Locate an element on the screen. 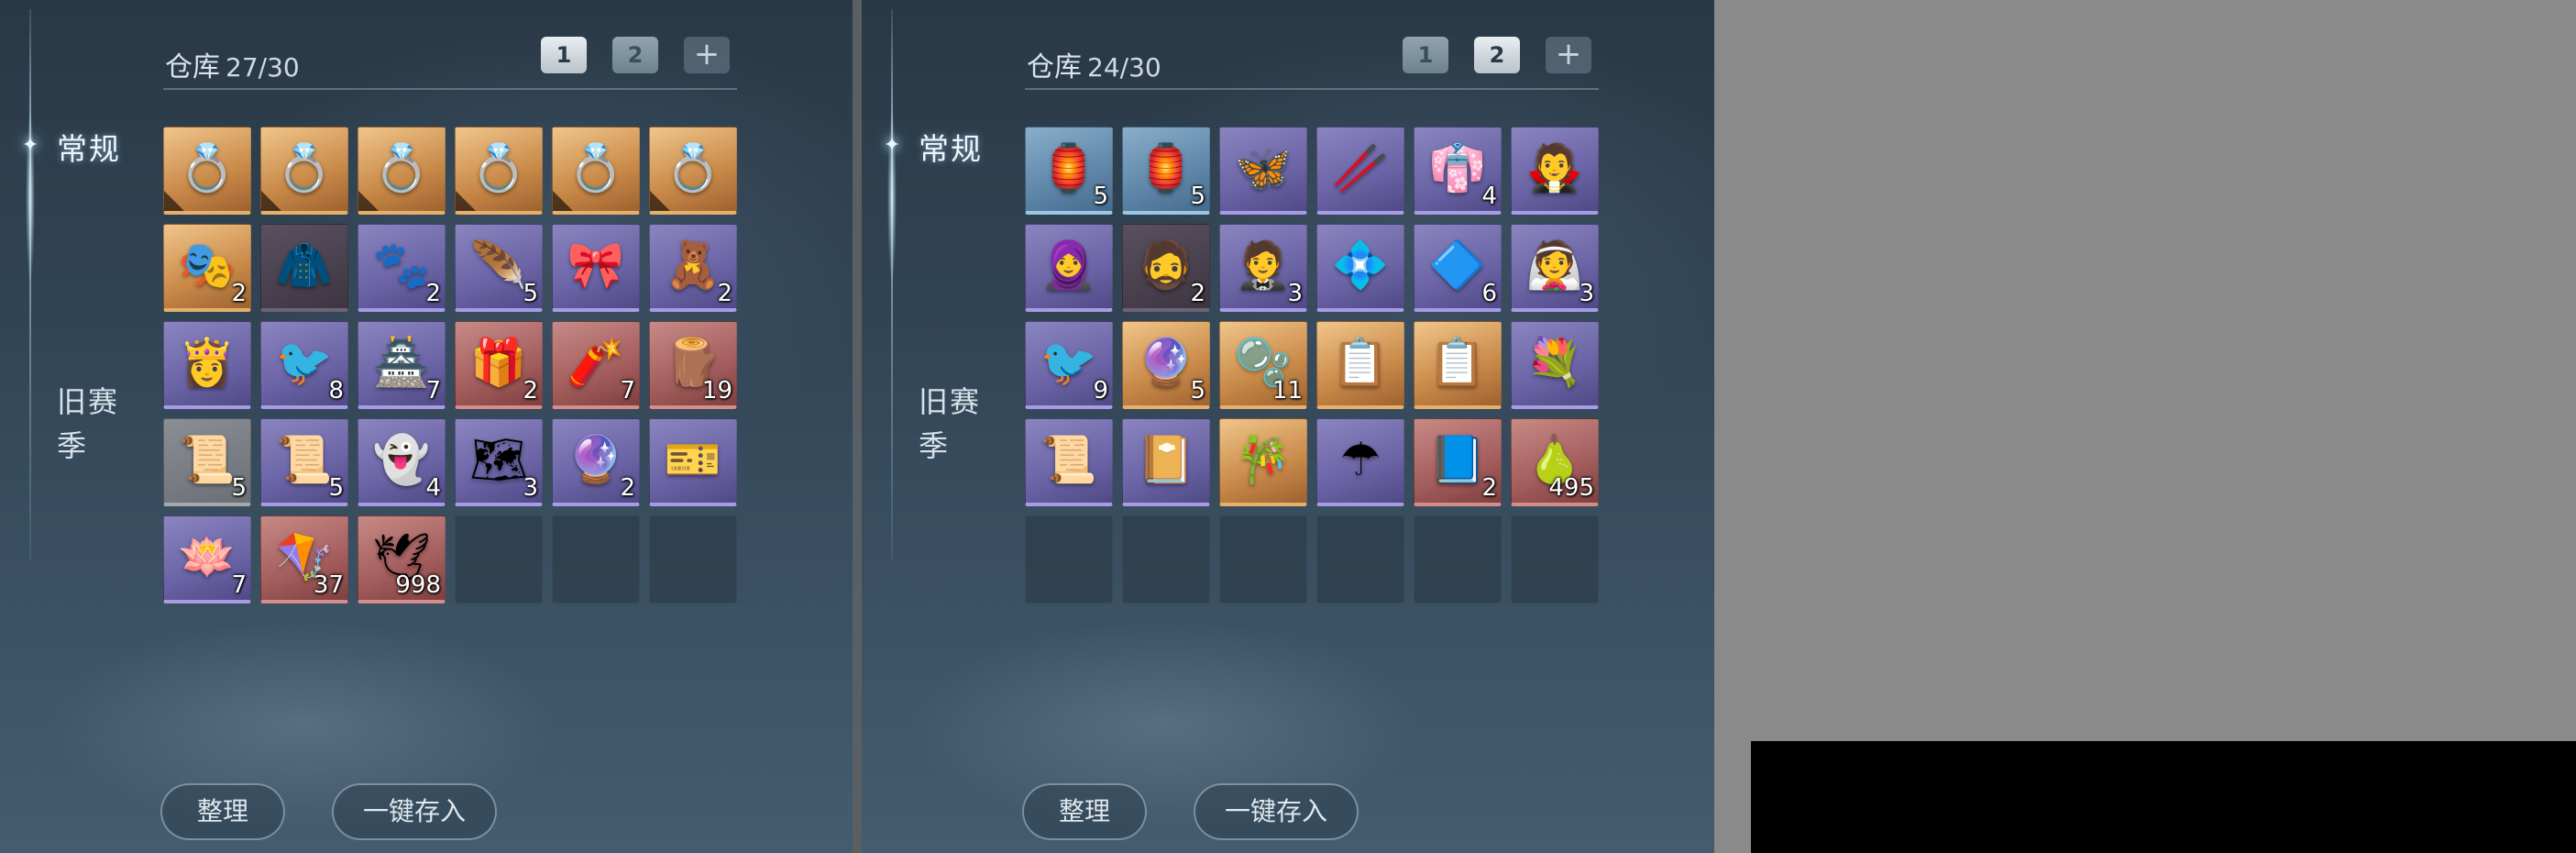  item-slot: 🏯 7 is located at coordinates (402, 365).